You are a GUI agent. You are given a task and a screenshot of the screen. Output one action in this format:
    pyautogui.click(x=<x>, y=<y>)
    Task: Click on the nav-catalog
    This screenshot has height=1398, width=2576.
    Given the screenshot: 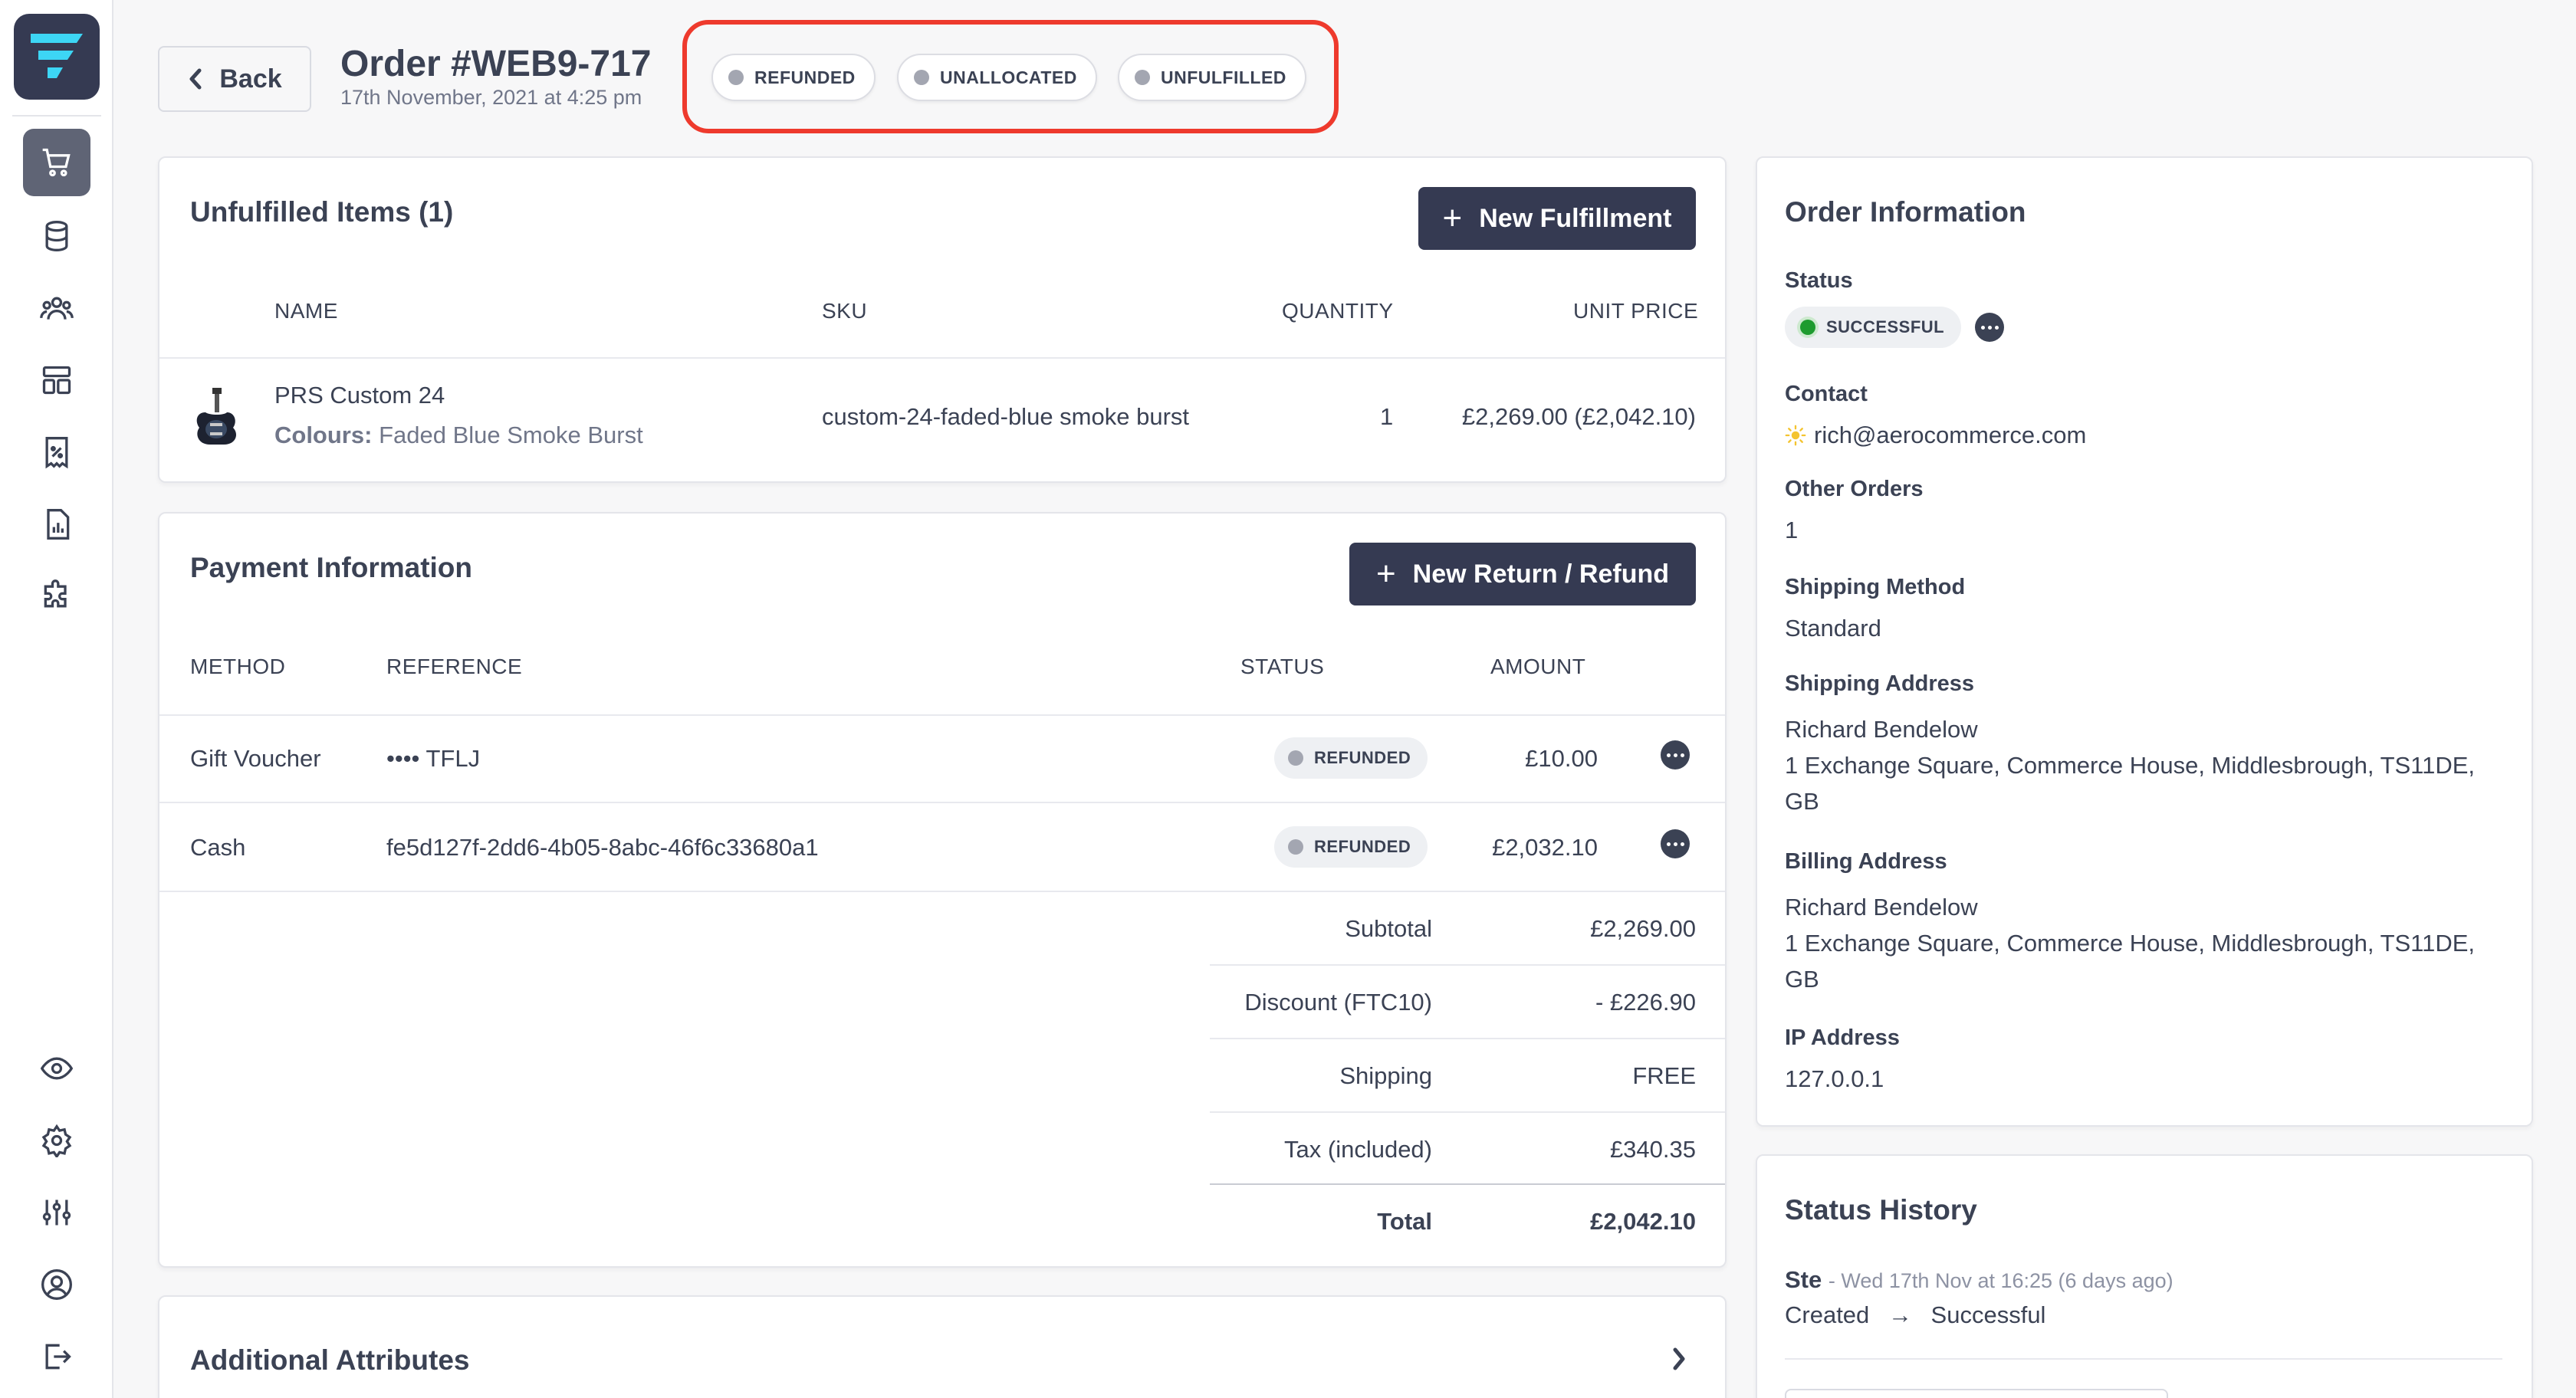 What is the action you would take?
    pyautogui.click(x=57, y=236)
    